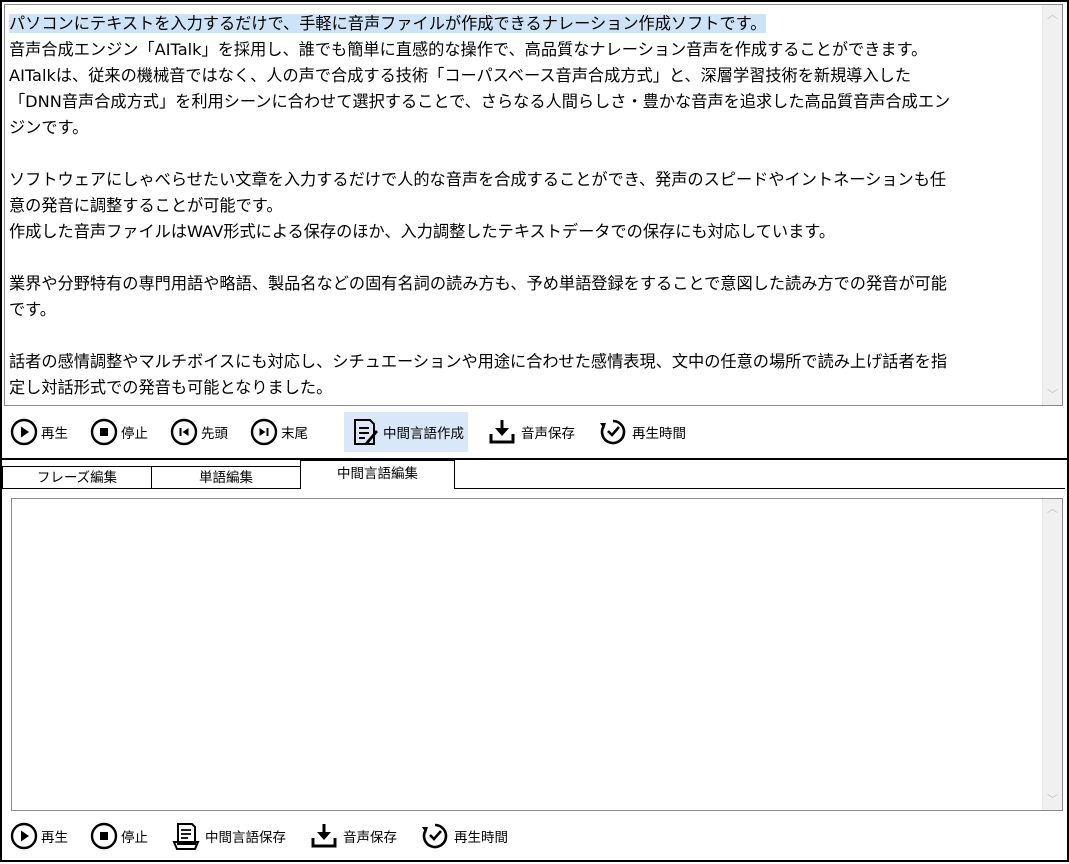  Describe the element at coordinates (199, 432) in the screenshot. I see `go-to-start-button: 先頭` at that location.